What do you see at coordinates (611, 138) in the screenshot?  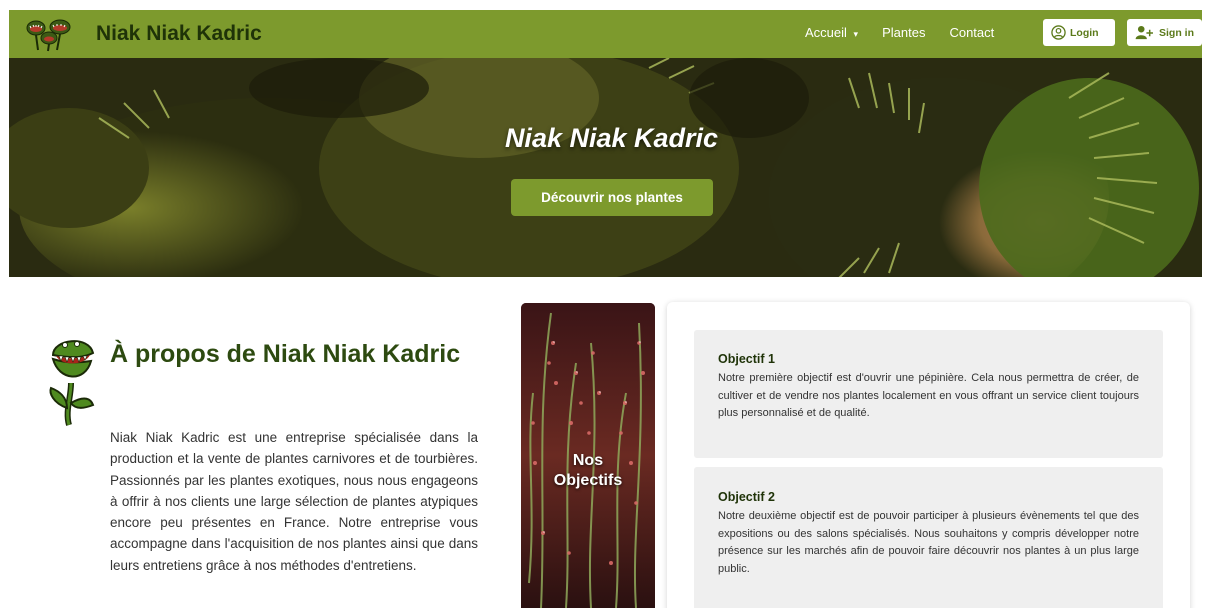 I see `hero-title: Niak Niak Kadric` at bounding box center [611, 138].